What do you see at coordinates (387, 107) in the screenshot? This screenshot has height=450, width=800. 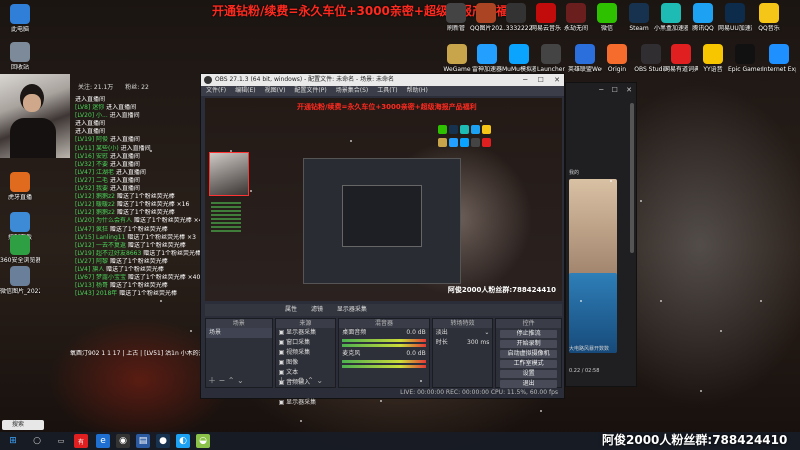 I see `preview-banner: 开通钻粉/续费=永久车位+3000亲密+超级海报产品福利` at bounding box center [387, 107].